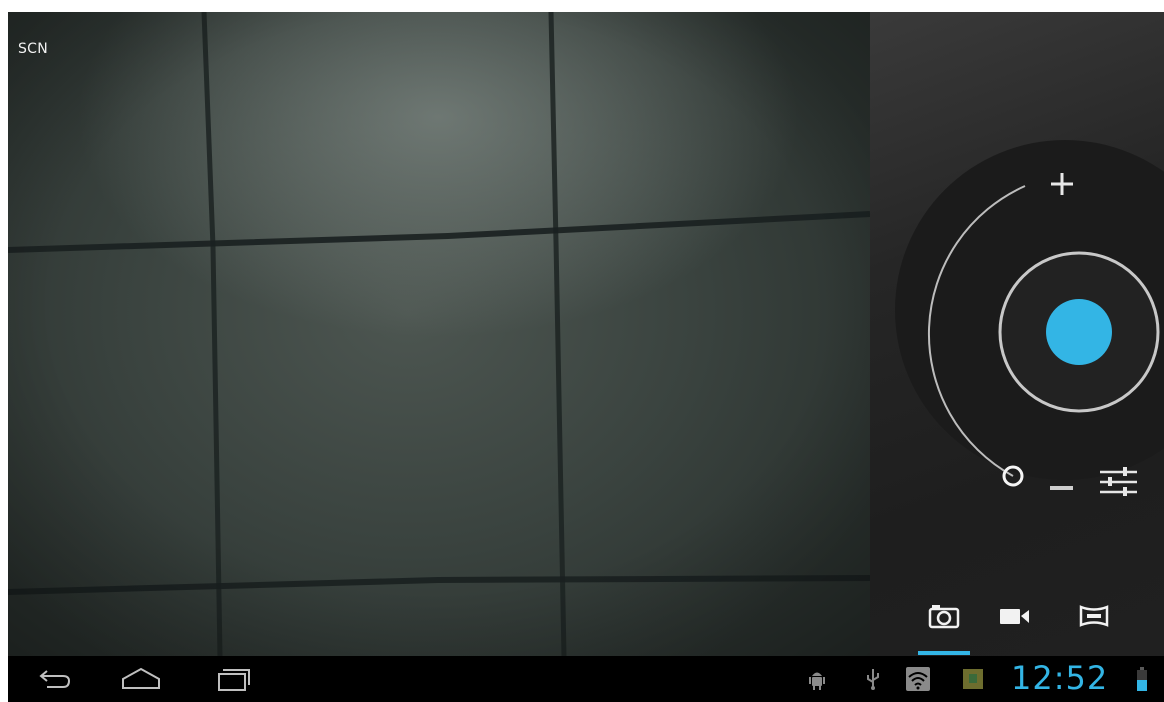  I want to click on camera-mode-button, so click(944, 616).